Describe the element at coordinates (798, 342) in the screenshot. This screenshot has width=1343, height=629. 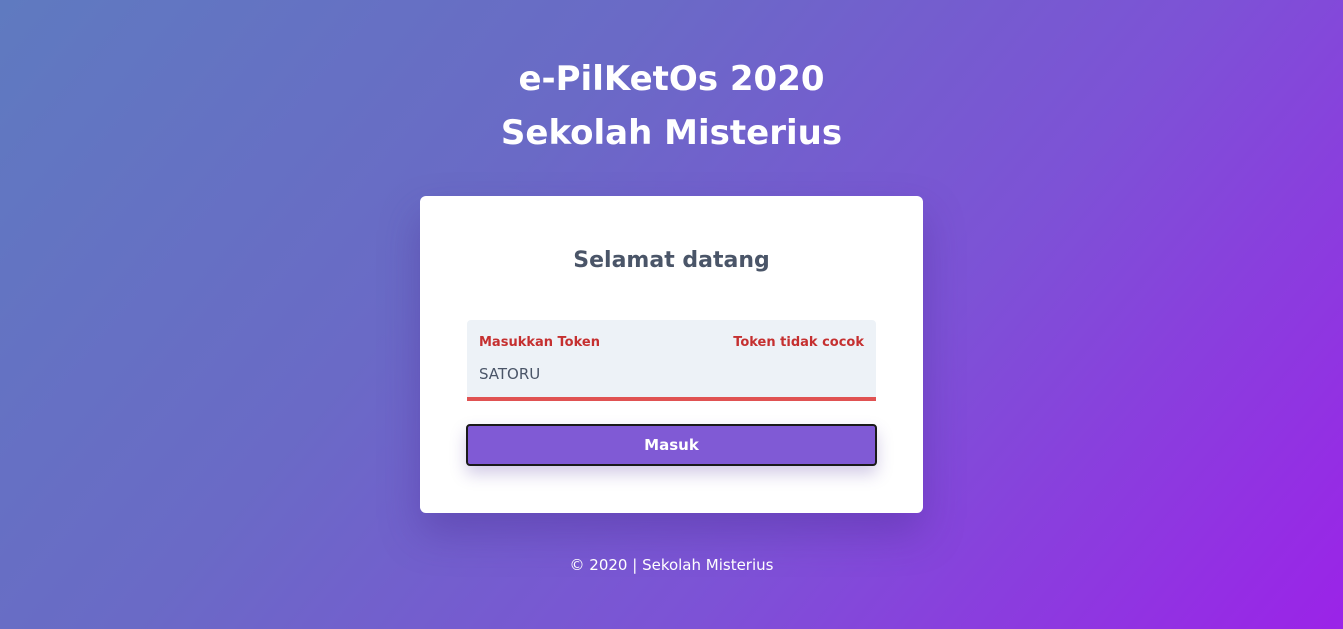
I see `token-error-message: Token tidak cocok` at that location.